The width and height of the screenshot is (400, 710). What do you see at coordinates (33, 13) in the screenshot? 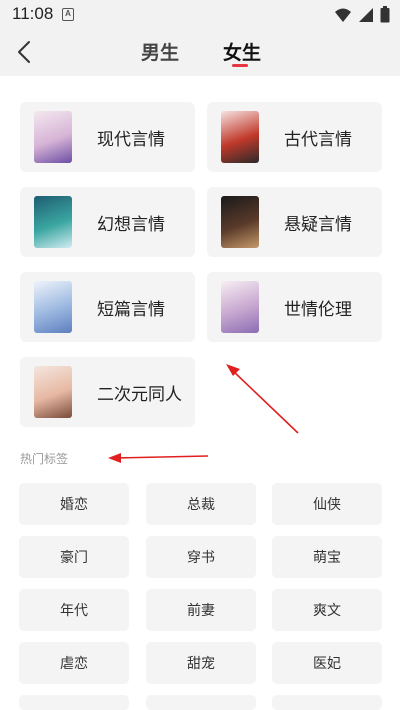
I see `status-time: 11:08` at bounding box center [33, 13].